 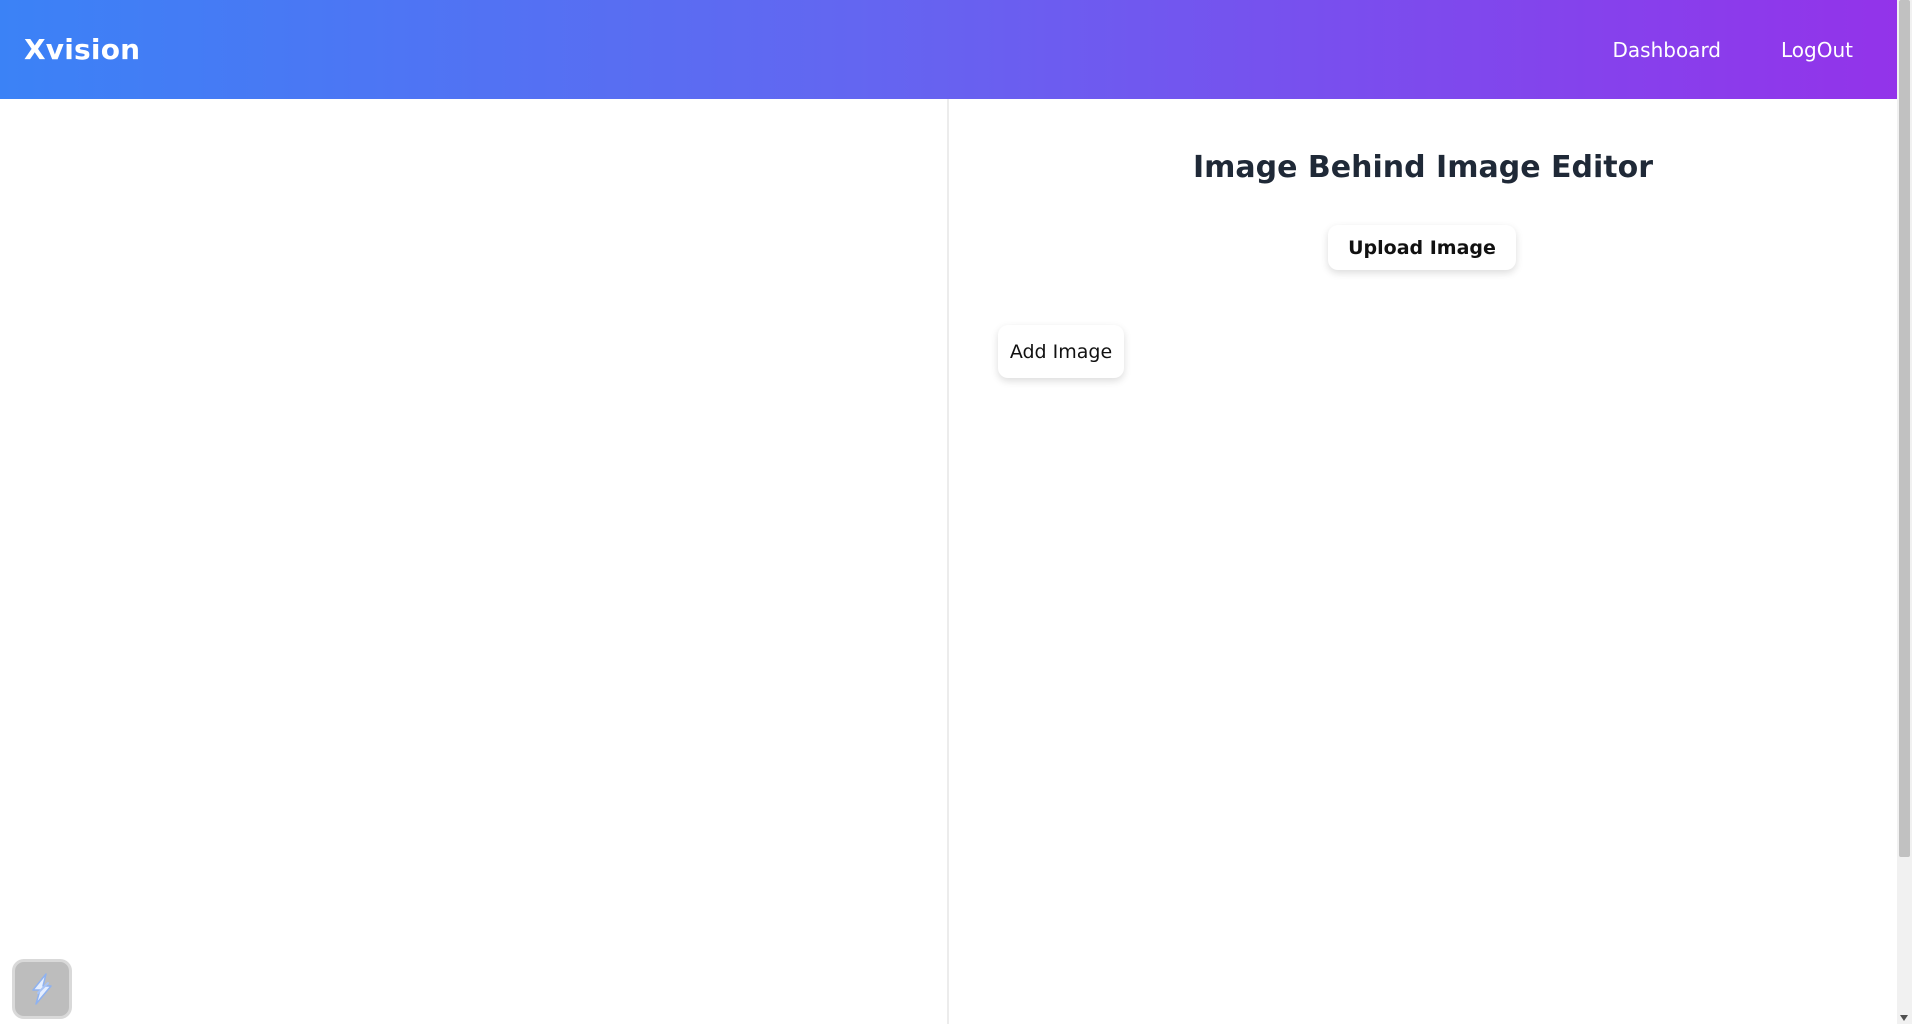 I want to click on page-scrollbar, so click(x=1904, y=512).